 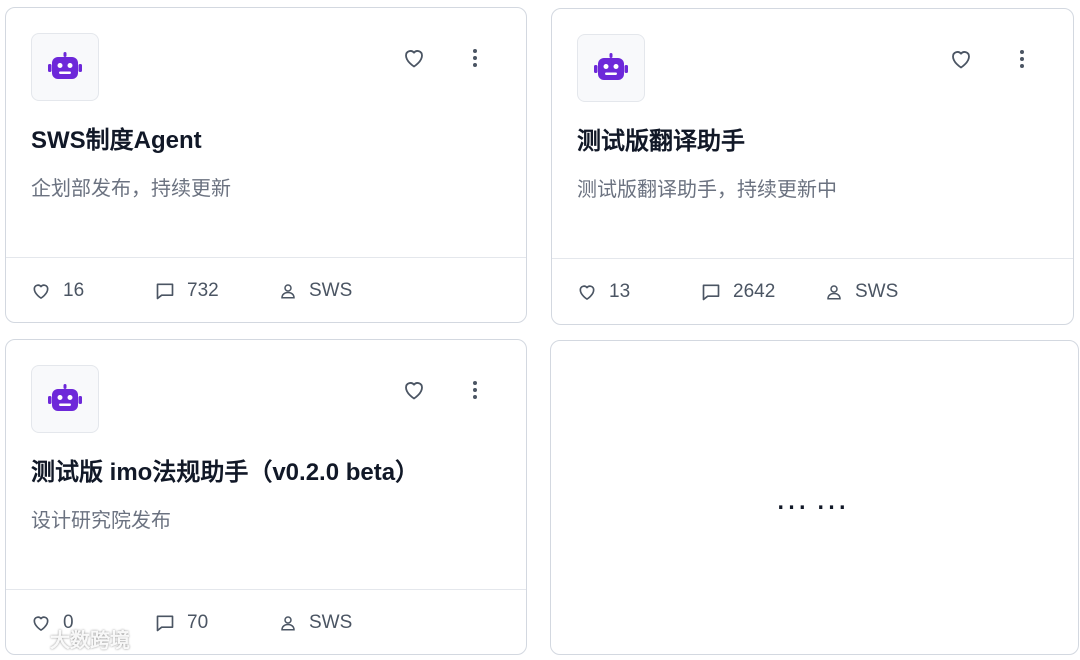 I want to click on agent-description: 企划部发布，持续更新, so click(x=131, y=189).